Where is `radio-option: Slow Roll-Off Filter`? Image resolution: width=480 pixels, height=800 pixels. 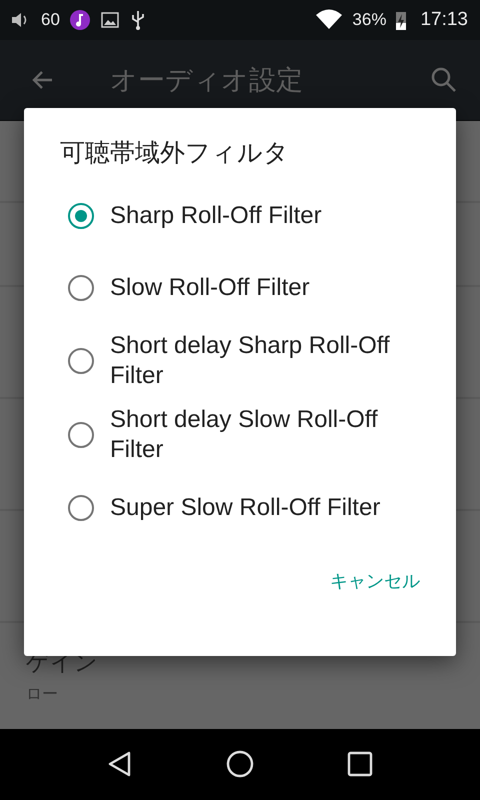 radio-option: Slow Roll-Off Filter is located at coordinates (240, 287).